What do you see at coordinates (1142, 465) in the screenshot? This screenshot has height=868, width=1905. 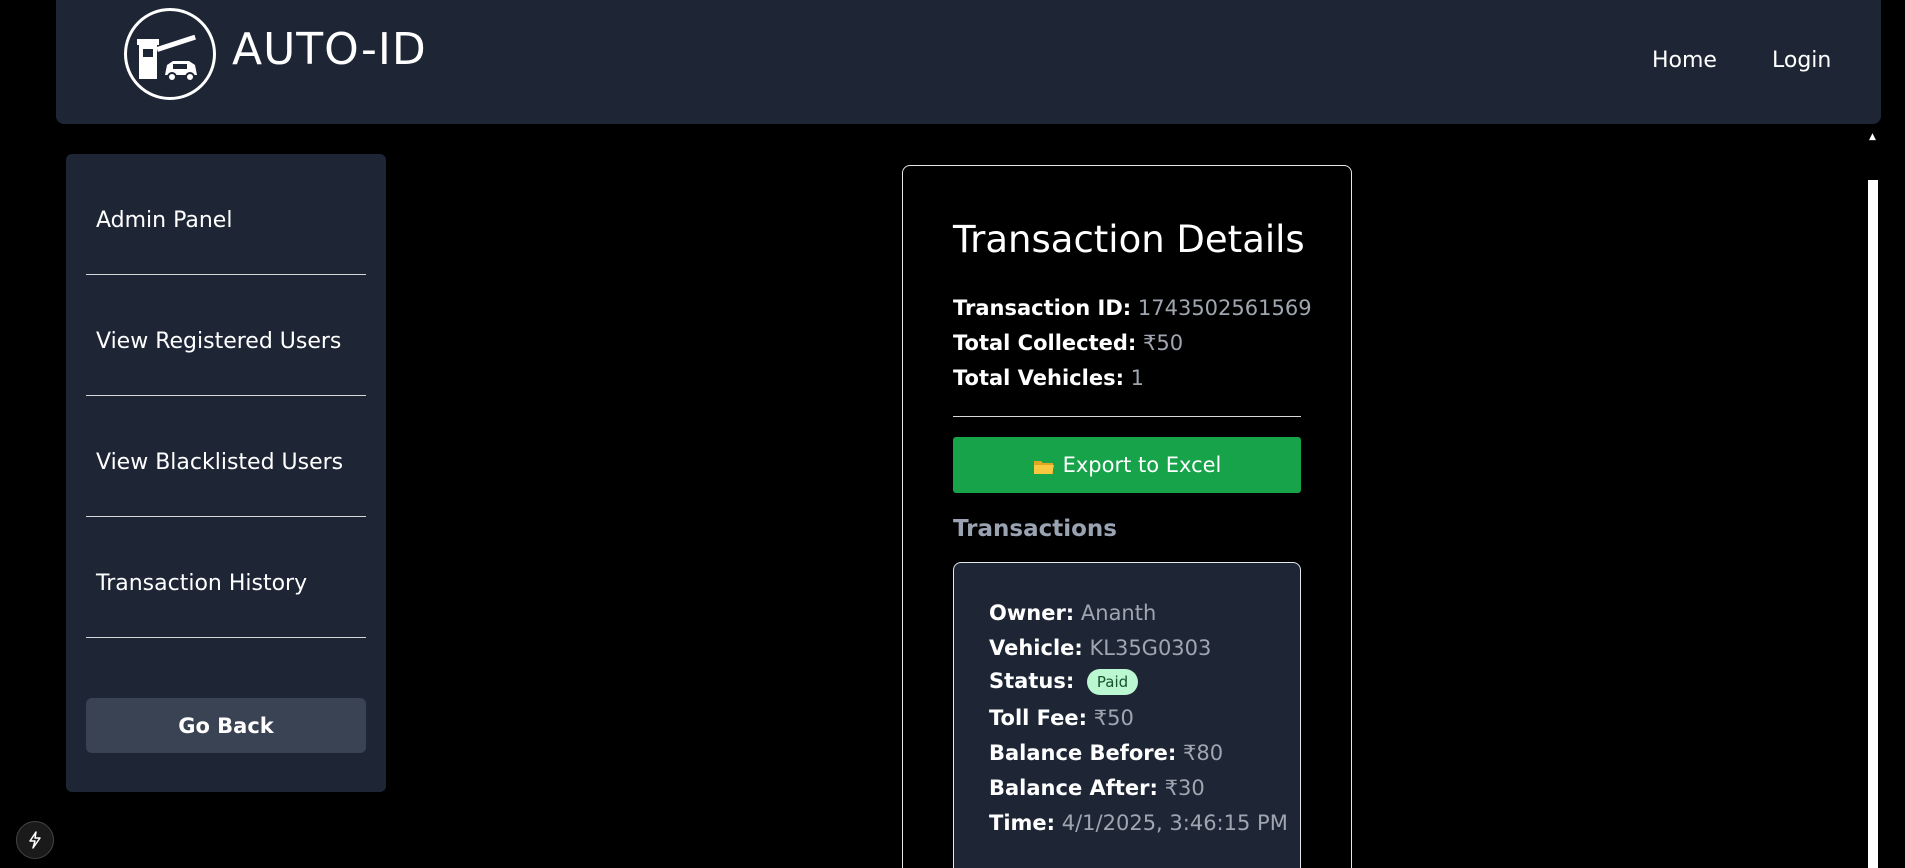 I see `export-label: Export to Excel` at bounding box center [1142, 465].